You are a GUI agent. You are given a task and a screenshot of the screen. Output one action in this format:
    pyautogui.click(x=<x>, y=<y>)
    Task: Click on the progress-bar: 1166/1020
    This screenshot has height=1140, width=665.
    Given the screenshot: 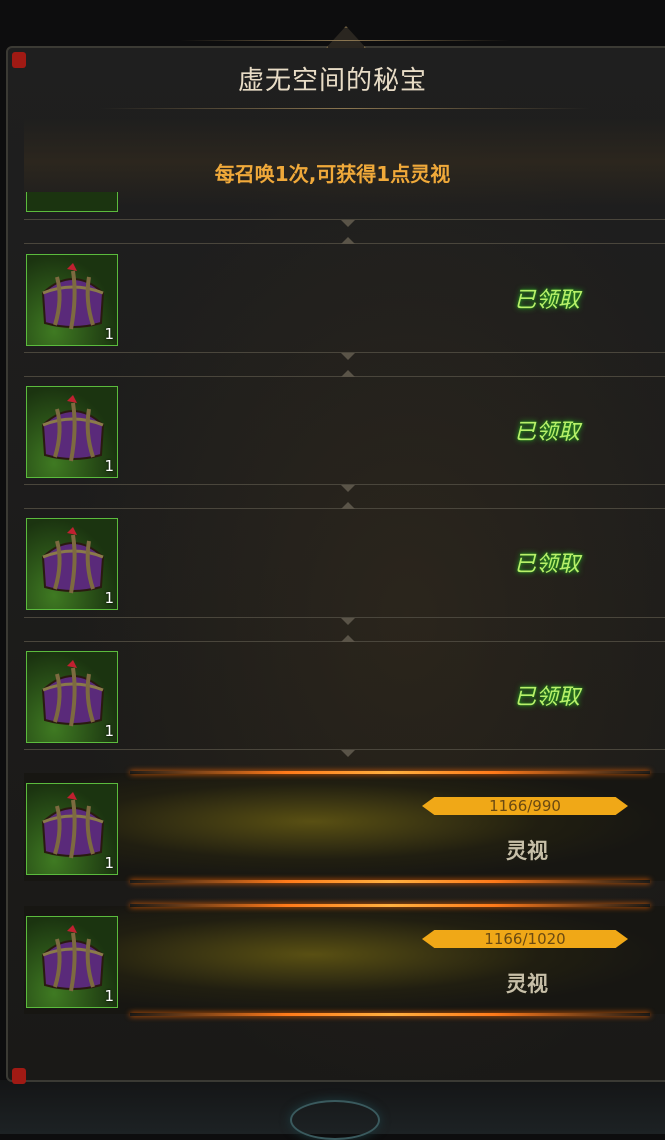 What is the action you would take?
    pyautogui.click(x=525, y=939)
    